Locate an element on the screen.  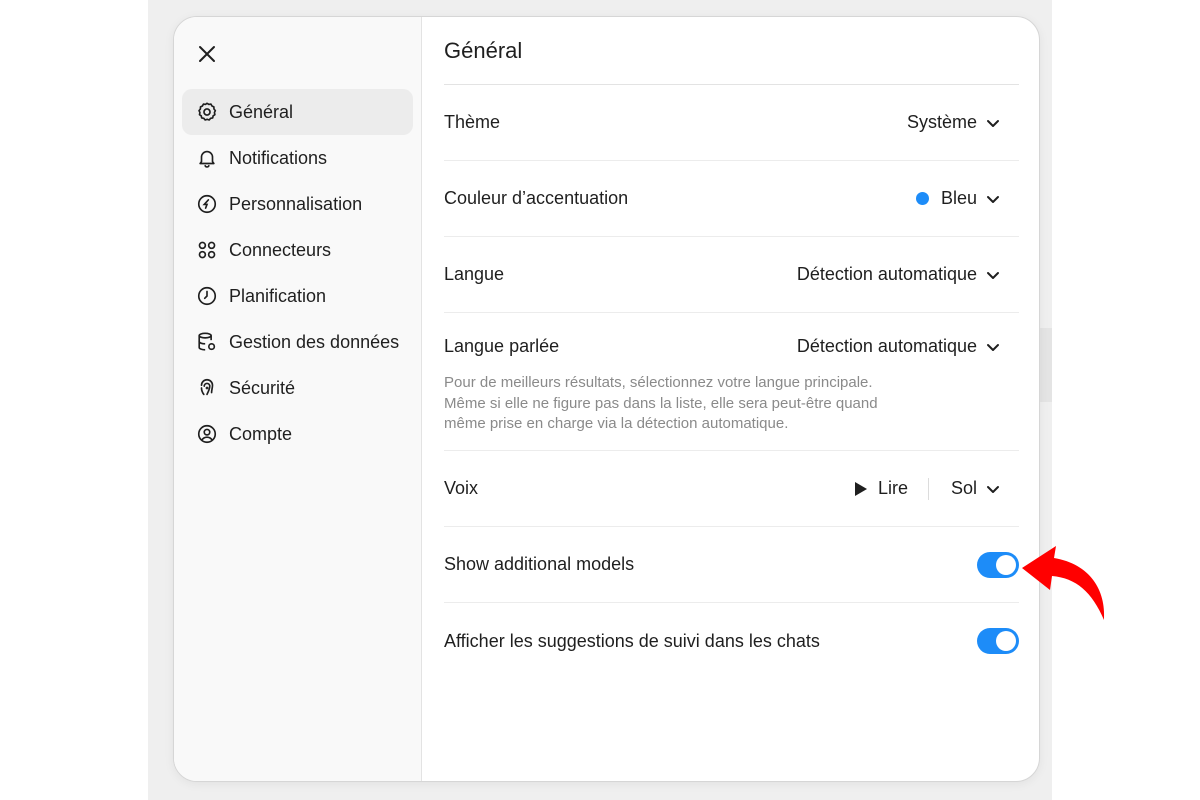
accent-color-row: Couleur d’accentuation Bleu is located at coordinates (731, 199).